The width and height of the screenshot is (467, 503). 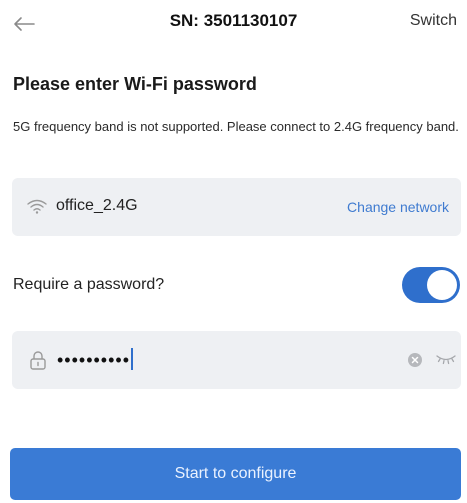 I want to click on lock-icon, so click(x=38, y=360).